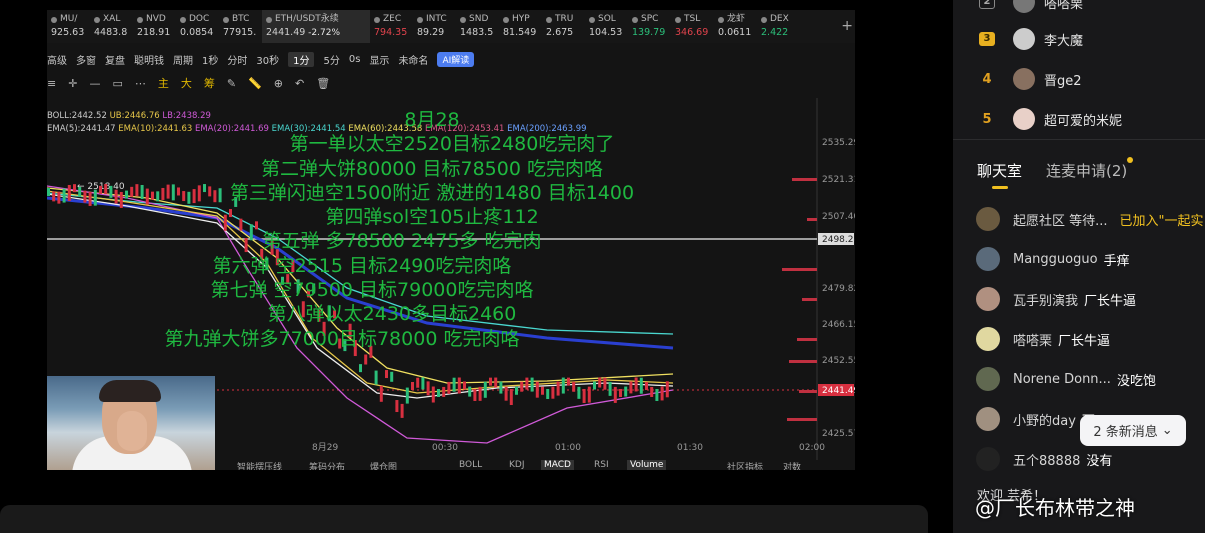 This screenshot has height=533, width=1205. Describe the element at coordinates (392, 19) in the screenshot. I see `ticker-name: ZEC` at that location.